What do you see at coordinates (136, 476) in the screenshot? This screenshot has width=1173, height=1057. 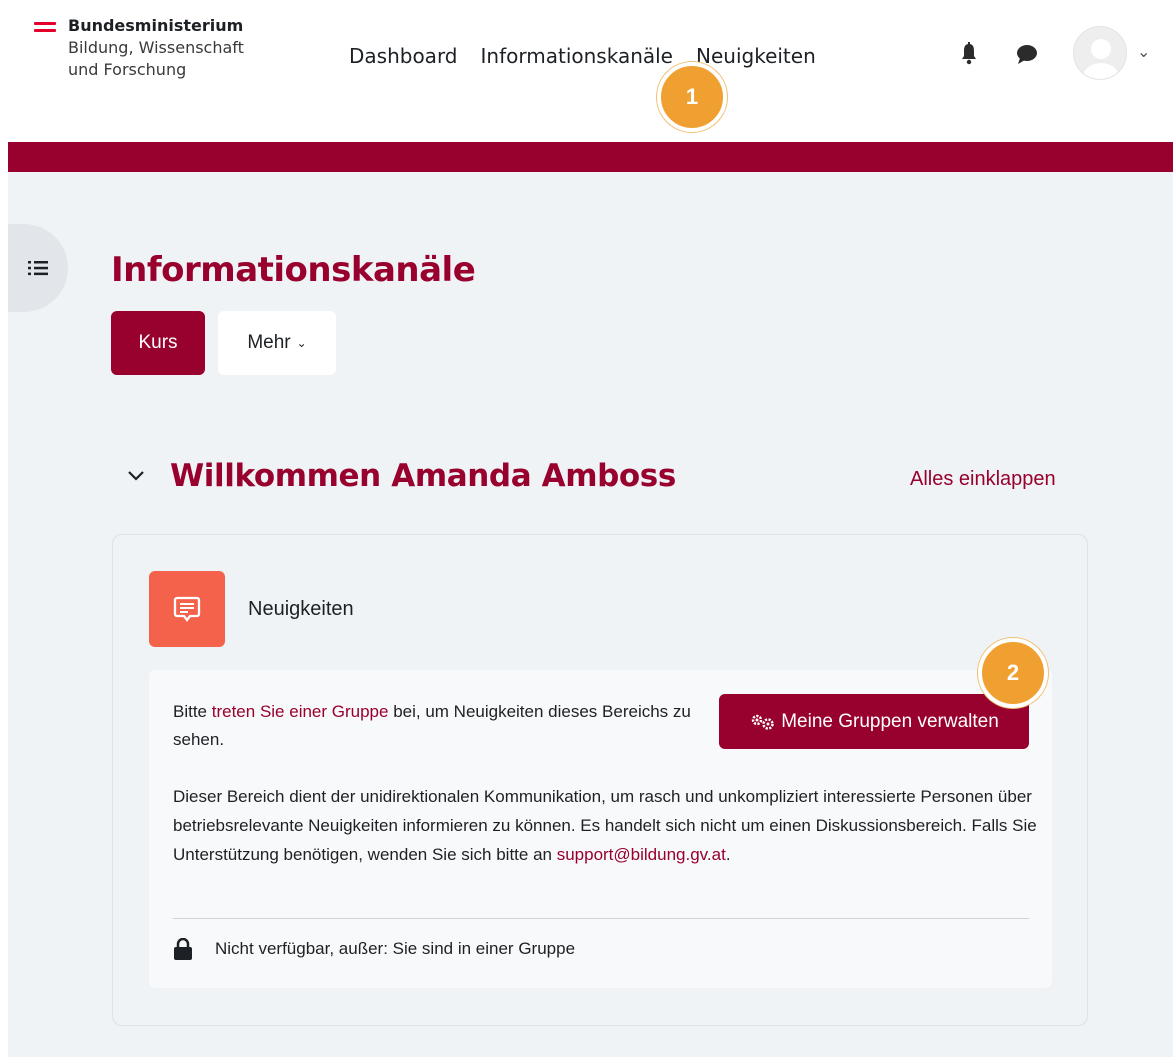 I see `collapse-chevron-icon` at bounding box center [136, 476].